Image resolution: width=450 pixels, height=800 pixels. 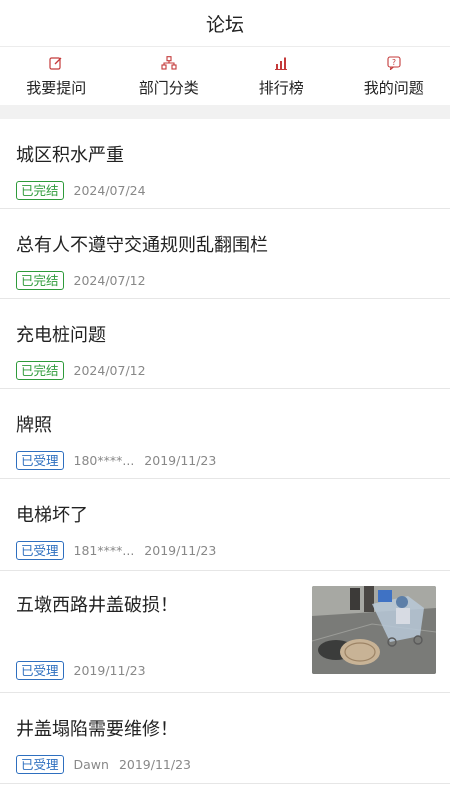 What do you see at coordinates (374, 630) in the screenshot?
I see `post-thumbnail` at bounding box center [374, 630].